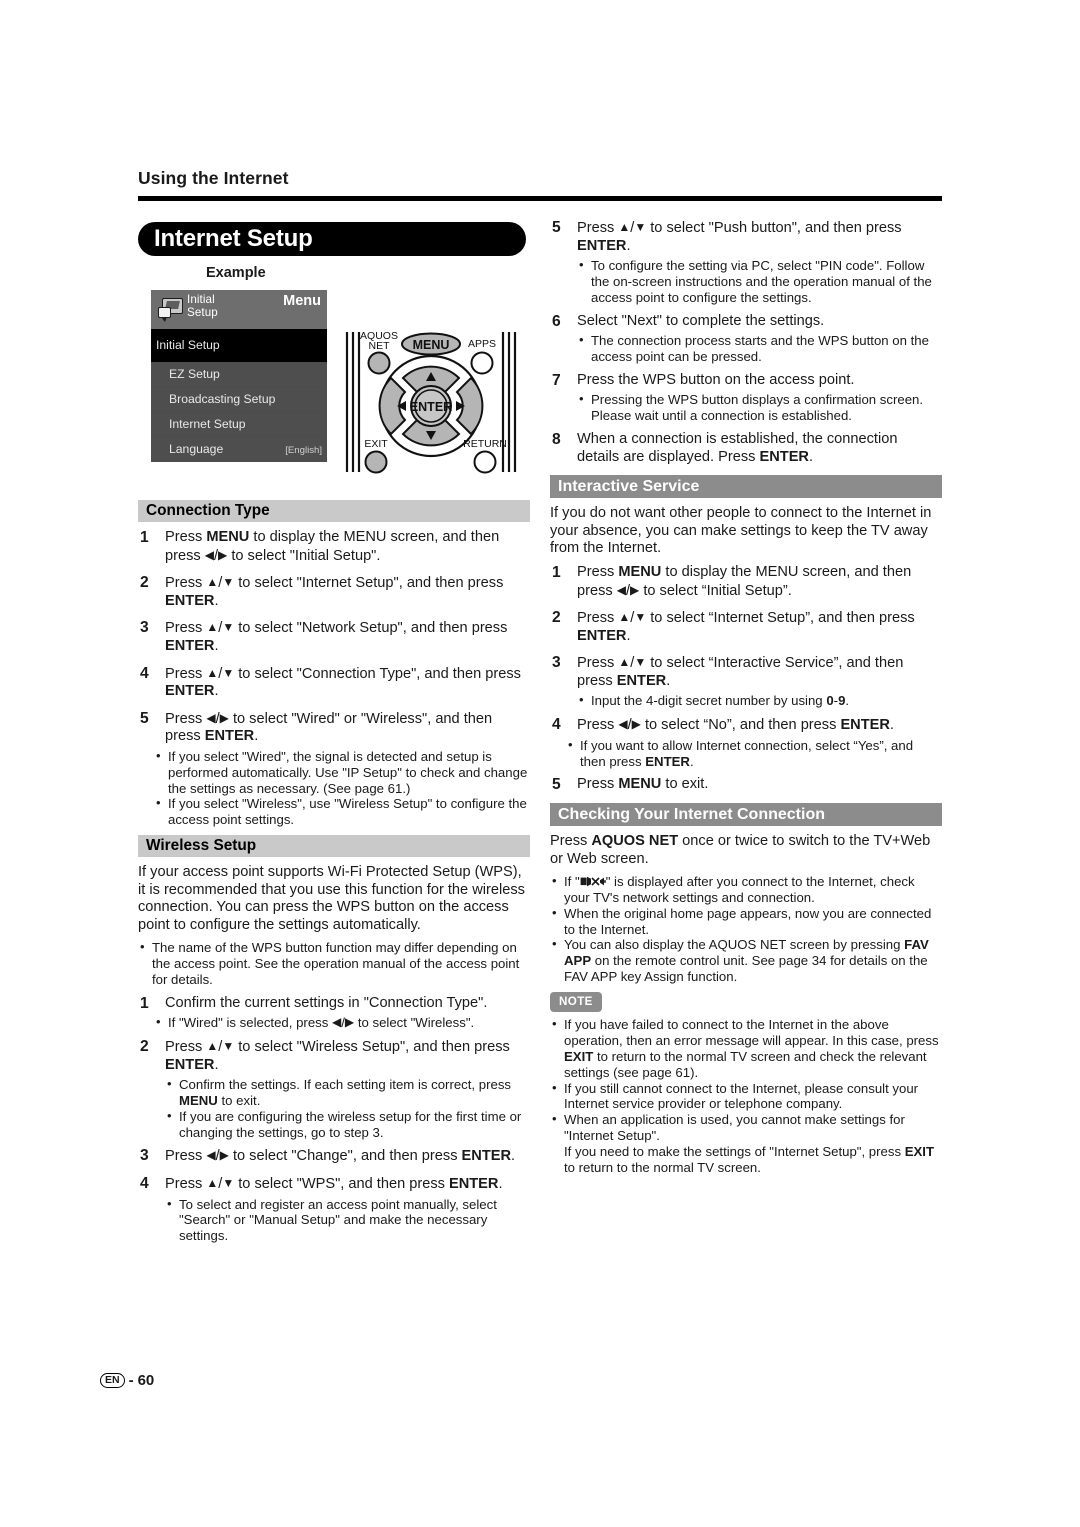  I want to click on svg-text: RETURN, so click(485, 444).